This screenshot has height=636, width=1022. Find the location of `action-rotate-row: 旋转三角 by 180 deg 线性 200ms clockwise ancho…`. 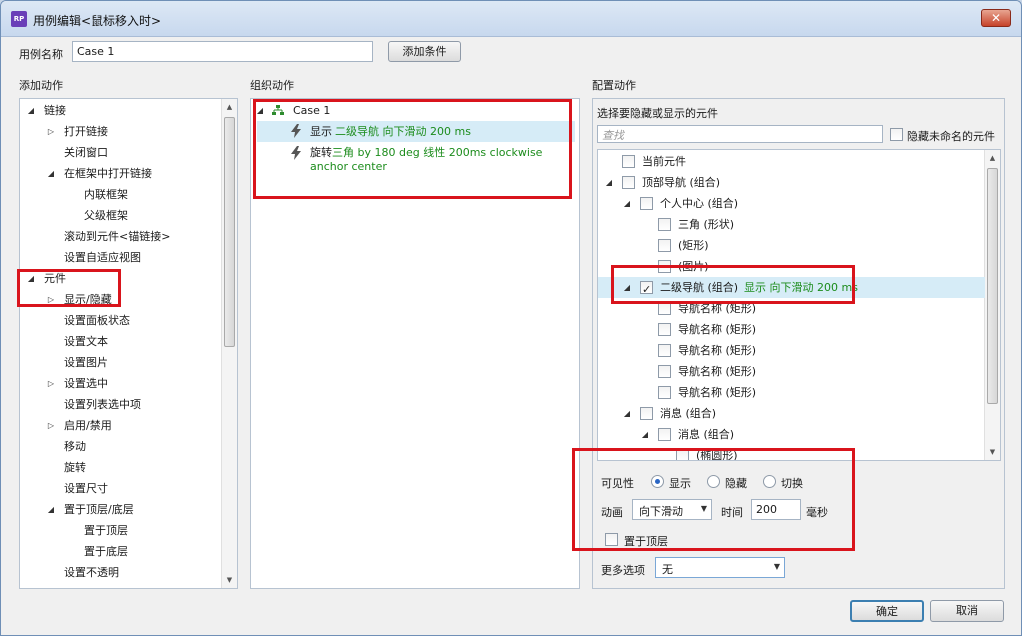

action-rotate-row: 旋转三角 by 180 deg 线性 200ms clockwise ancho… is located at coordinates (430, 160).